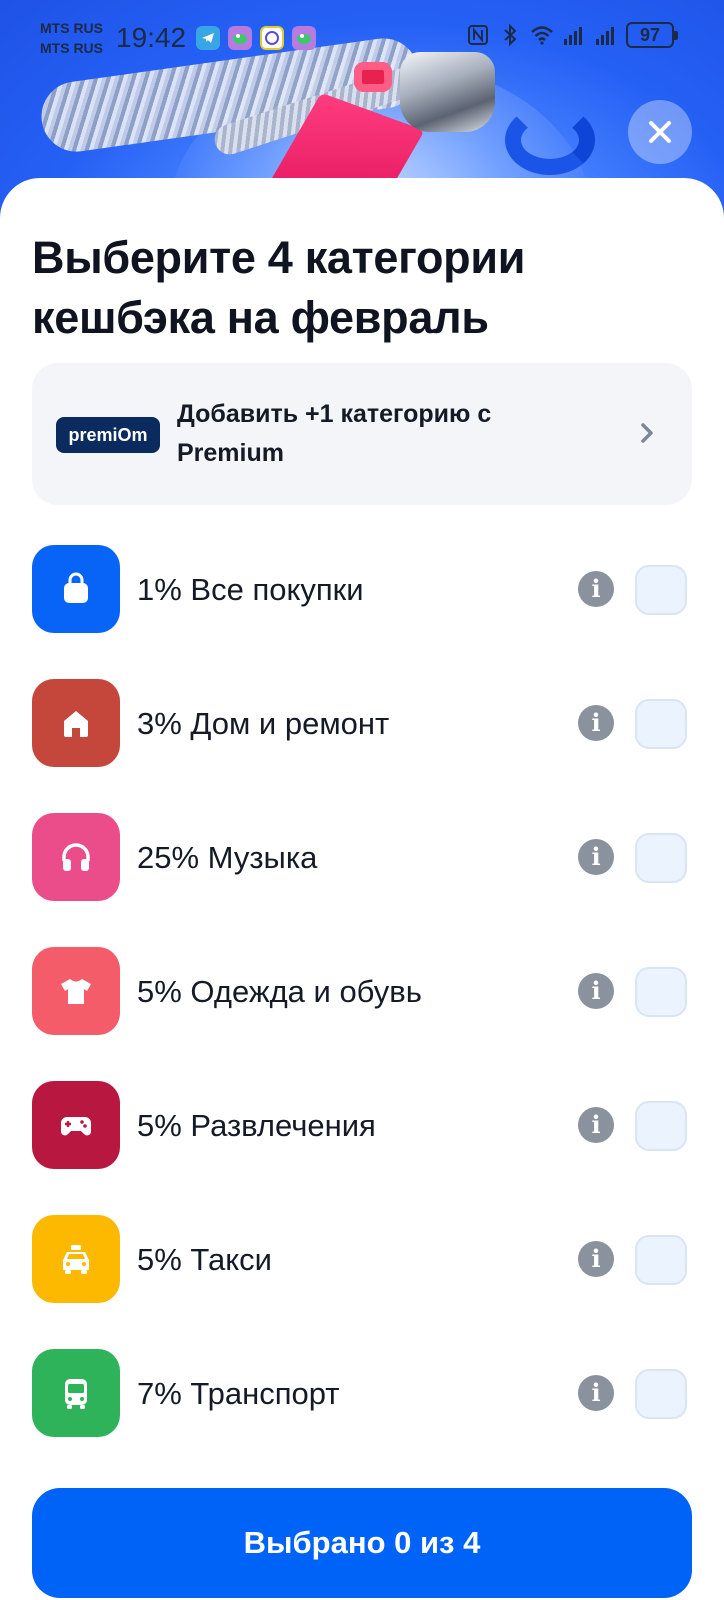 The image size is (724, 1600). What do you see at coordinates (227, 857) in the screenshot?
I see `category-label: 25% Музыка` at bounding box center [227, 857].